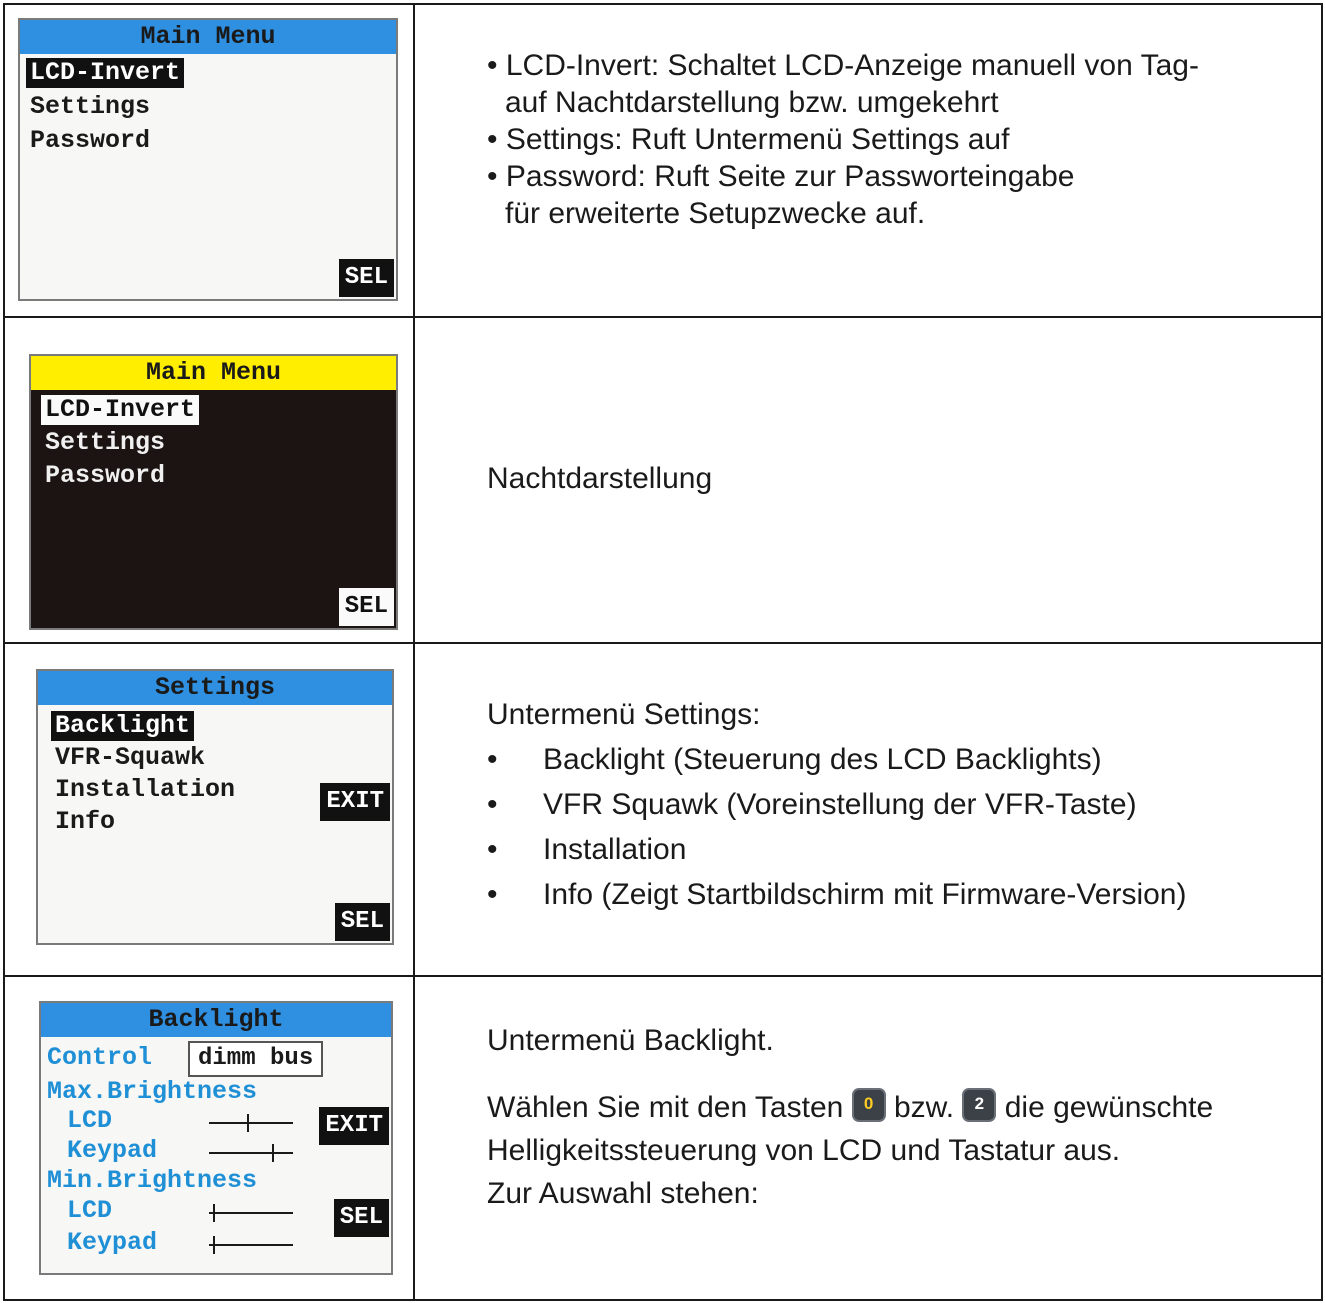 Image resolution: width=1325 pixels, height=1303 pixels. Describe the element at coordinates (85, 822) in the screenshot. I see `menu-item-info: Info` at that location.